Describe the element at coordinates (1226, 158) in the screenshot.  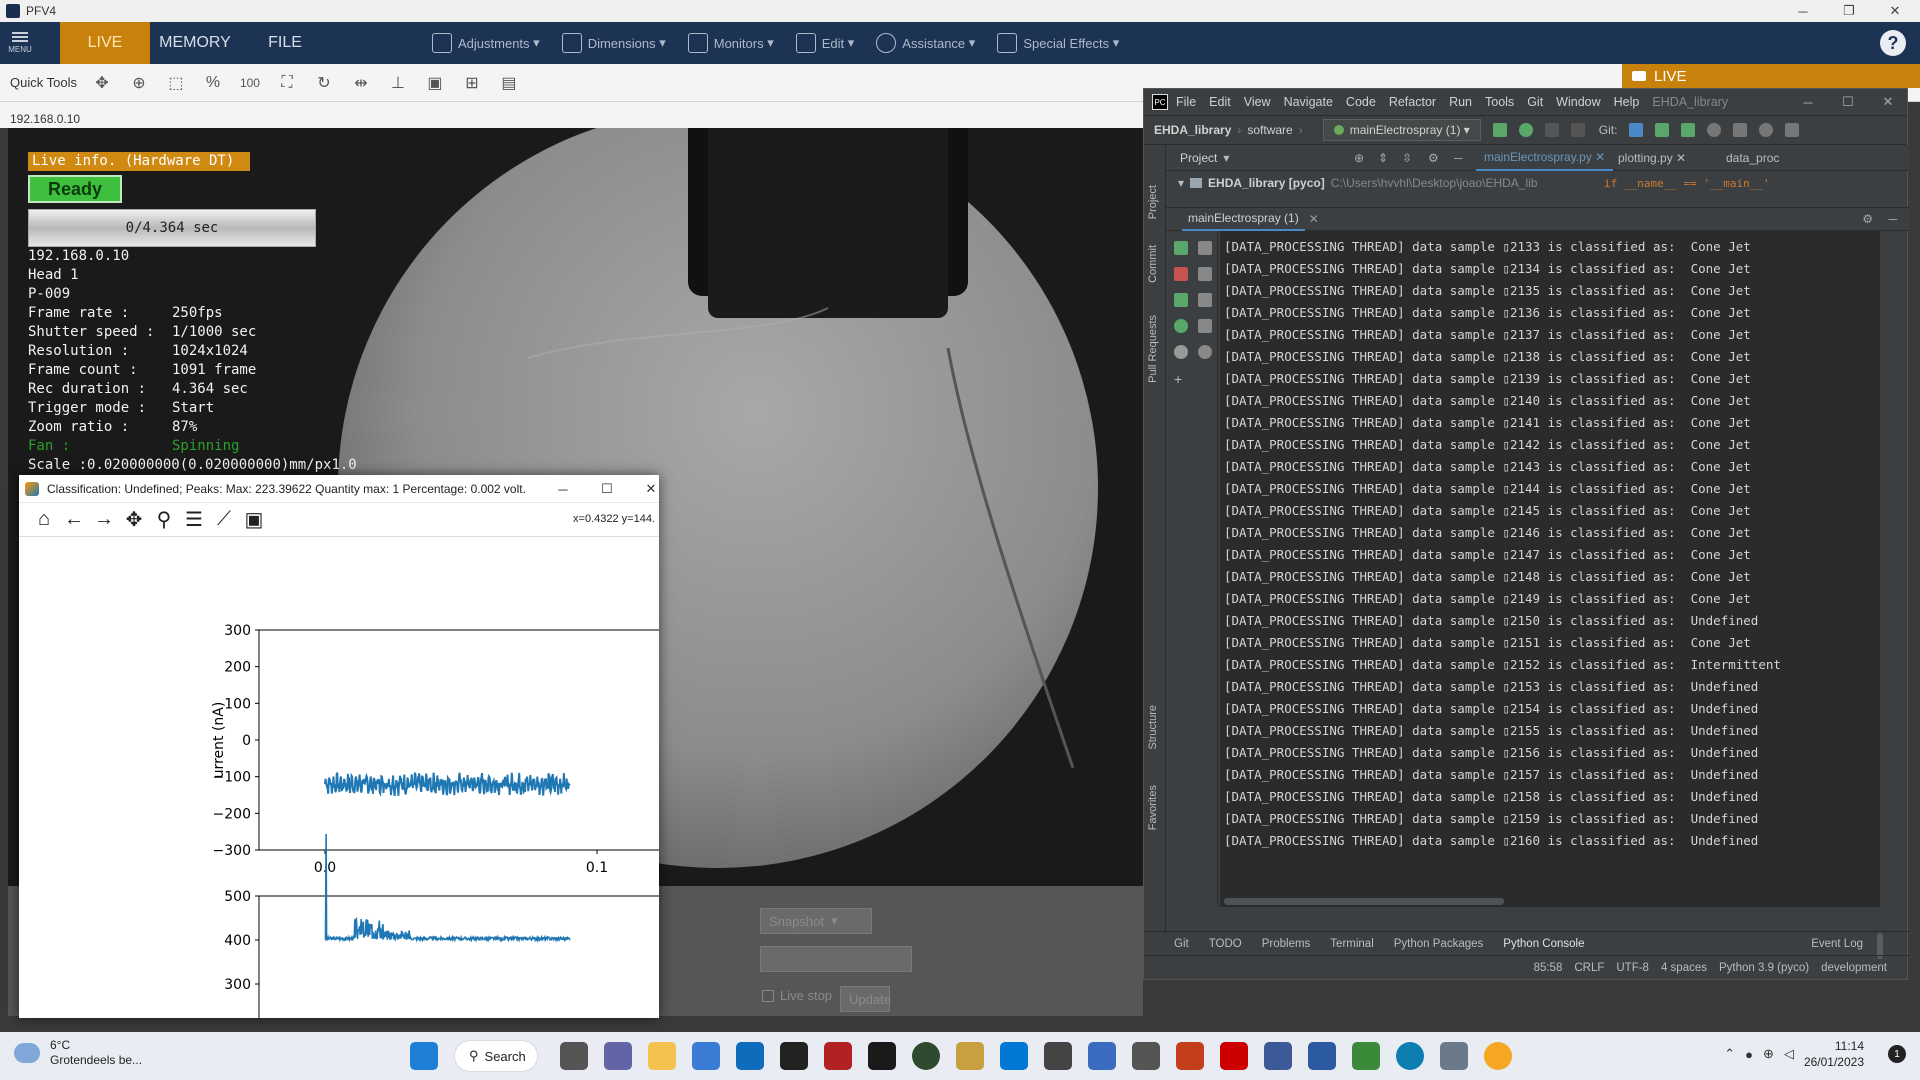
I see `chevron-down-icon: ▾` at that location.